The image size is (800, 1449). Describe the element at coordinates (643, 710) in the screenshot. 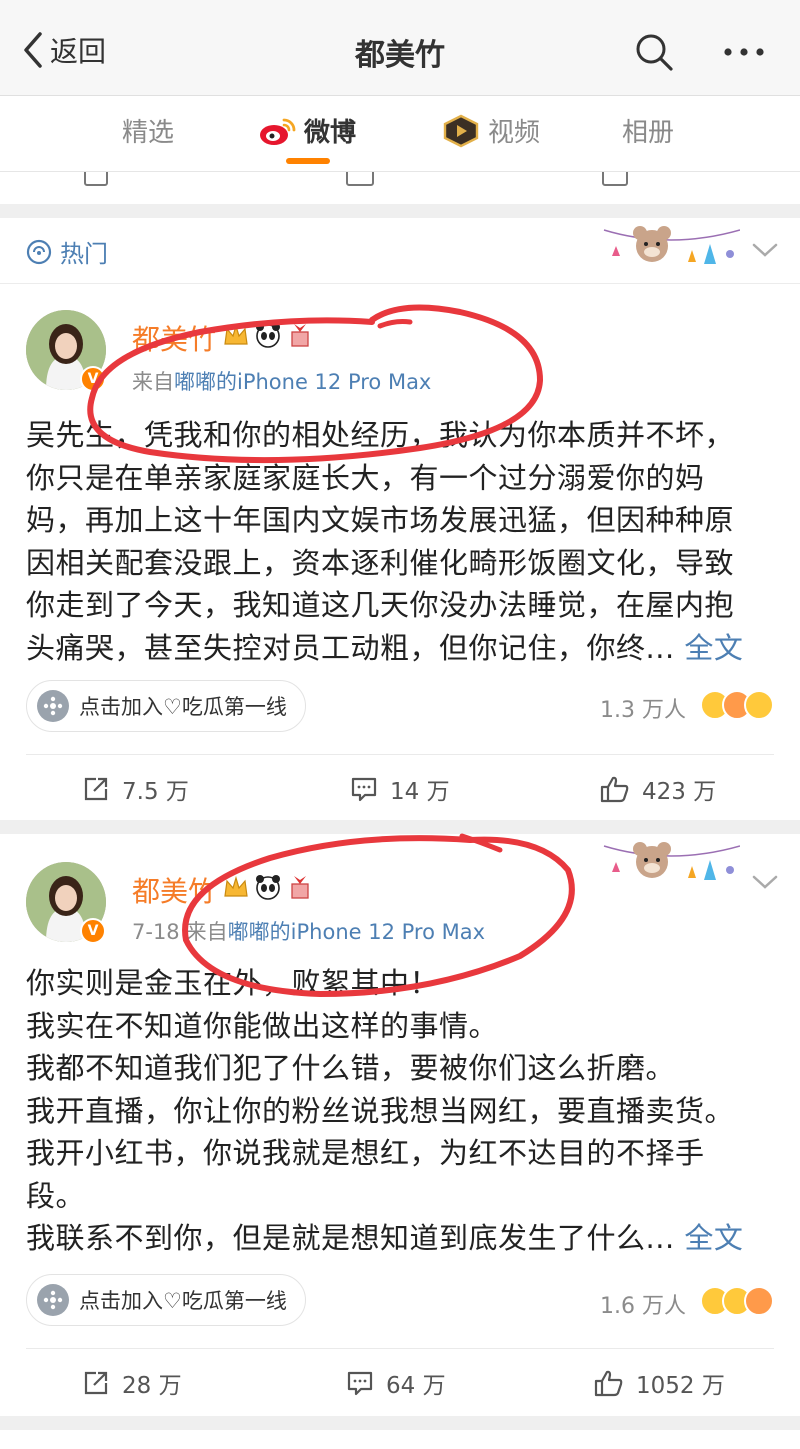

I see `group-member-count: 1.3 万人` at that location.